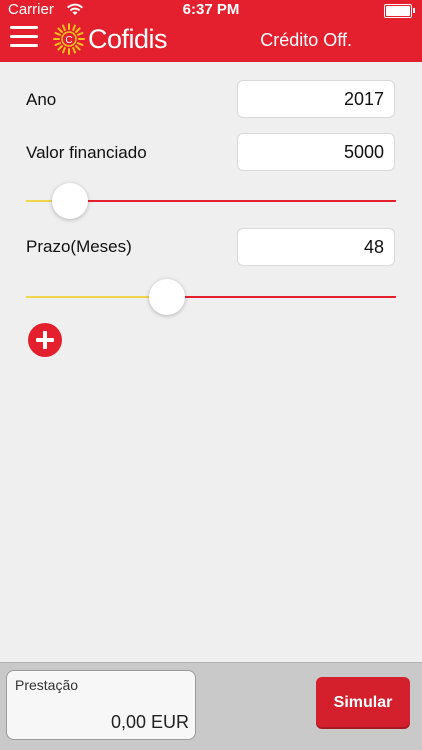 This screenshot has width=422, height=750. What do you see at coordinates (79, 246) in the screenshot?
I see `term-label: Prazo(Meses)` at bounding box center [79, 246].